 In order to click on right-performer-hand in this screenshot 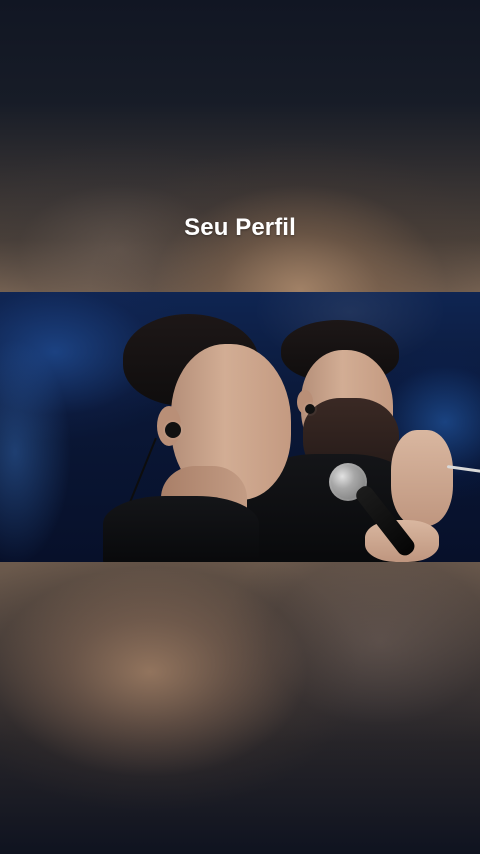, I will do `click(422, 478)`.